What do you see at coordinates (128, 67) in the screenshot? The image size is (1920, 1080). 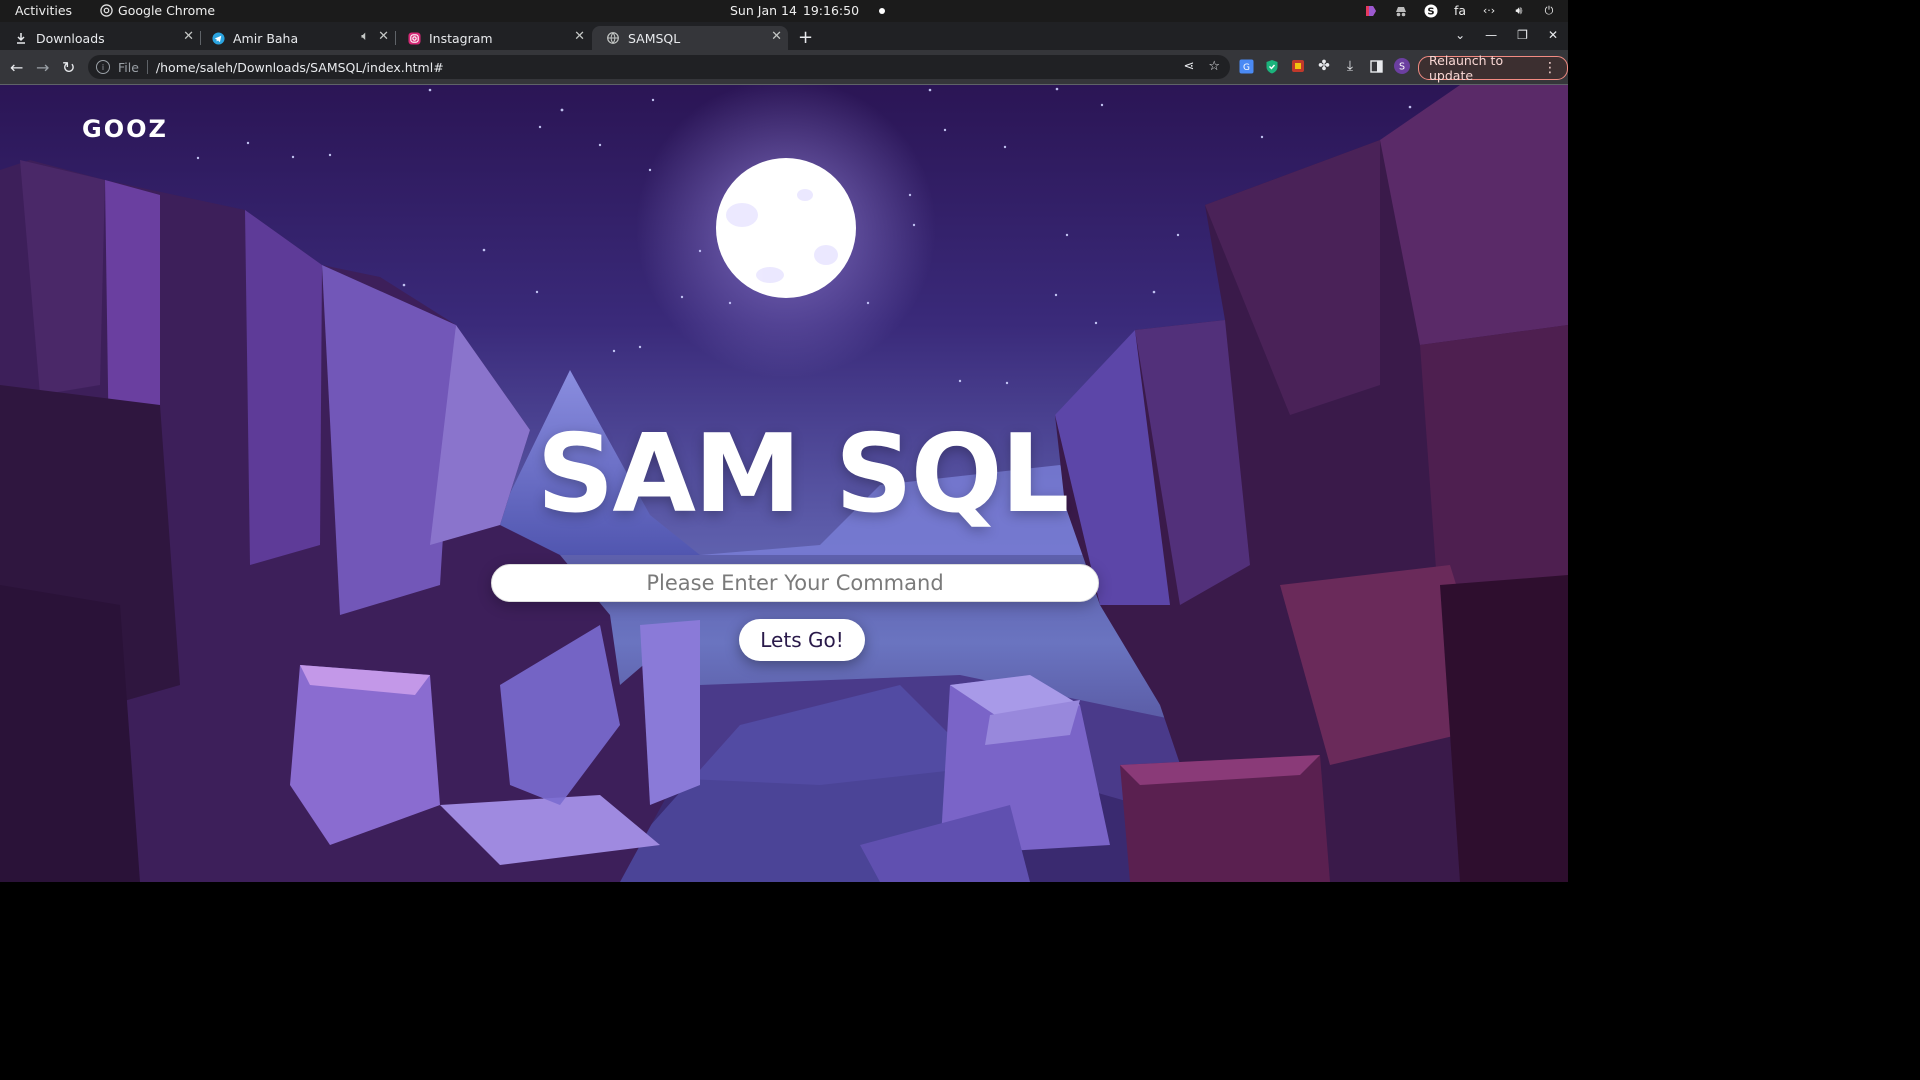 I see `url-scheme-label: File` at bounding box center [128, 67].